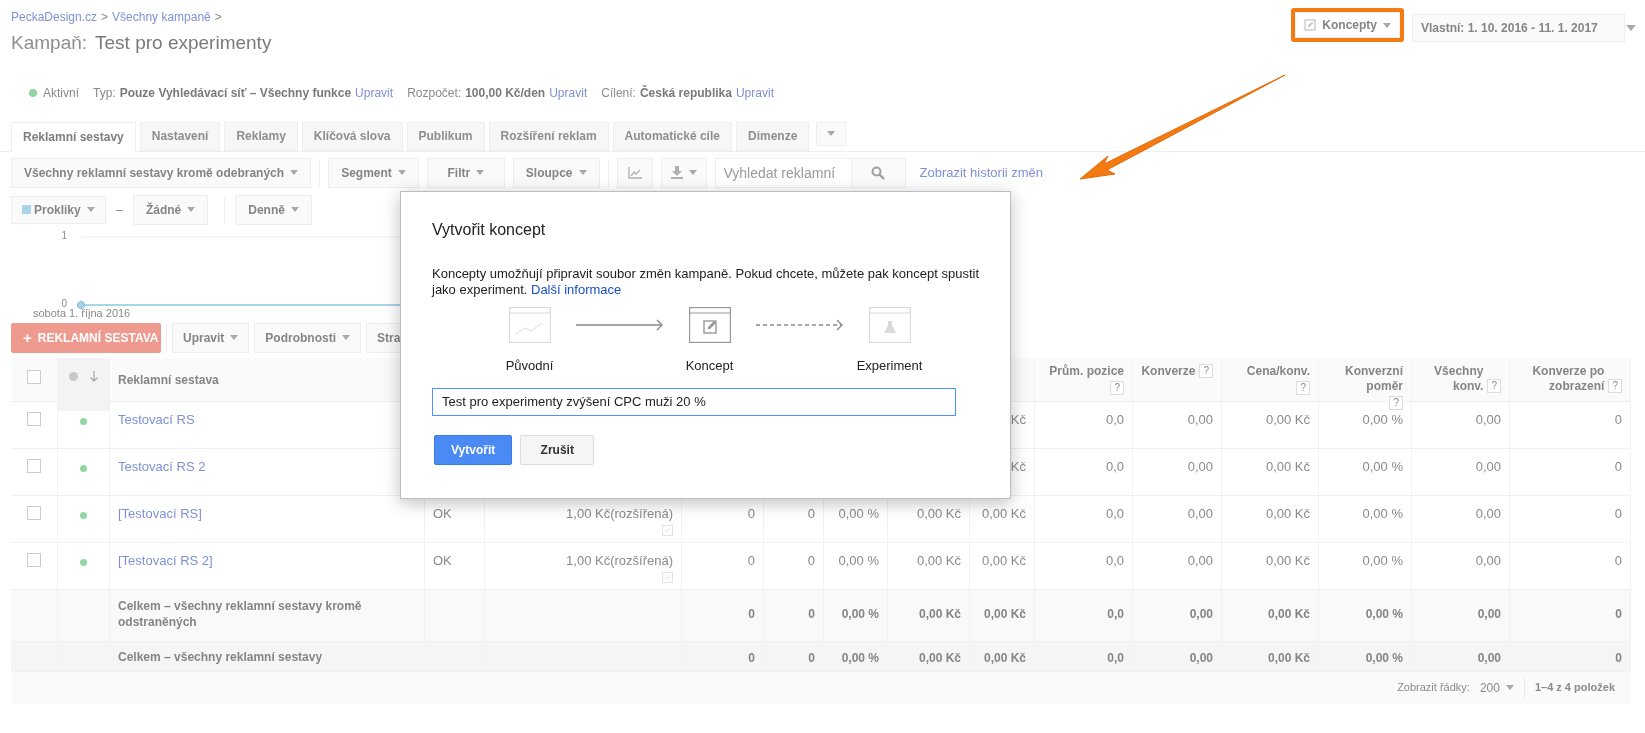  Describe the element at coordinates (694, 401) in the screenshot. I see `draft-name-field: Test pro experimenty zvýšení CPC muži 20 %` at that location.